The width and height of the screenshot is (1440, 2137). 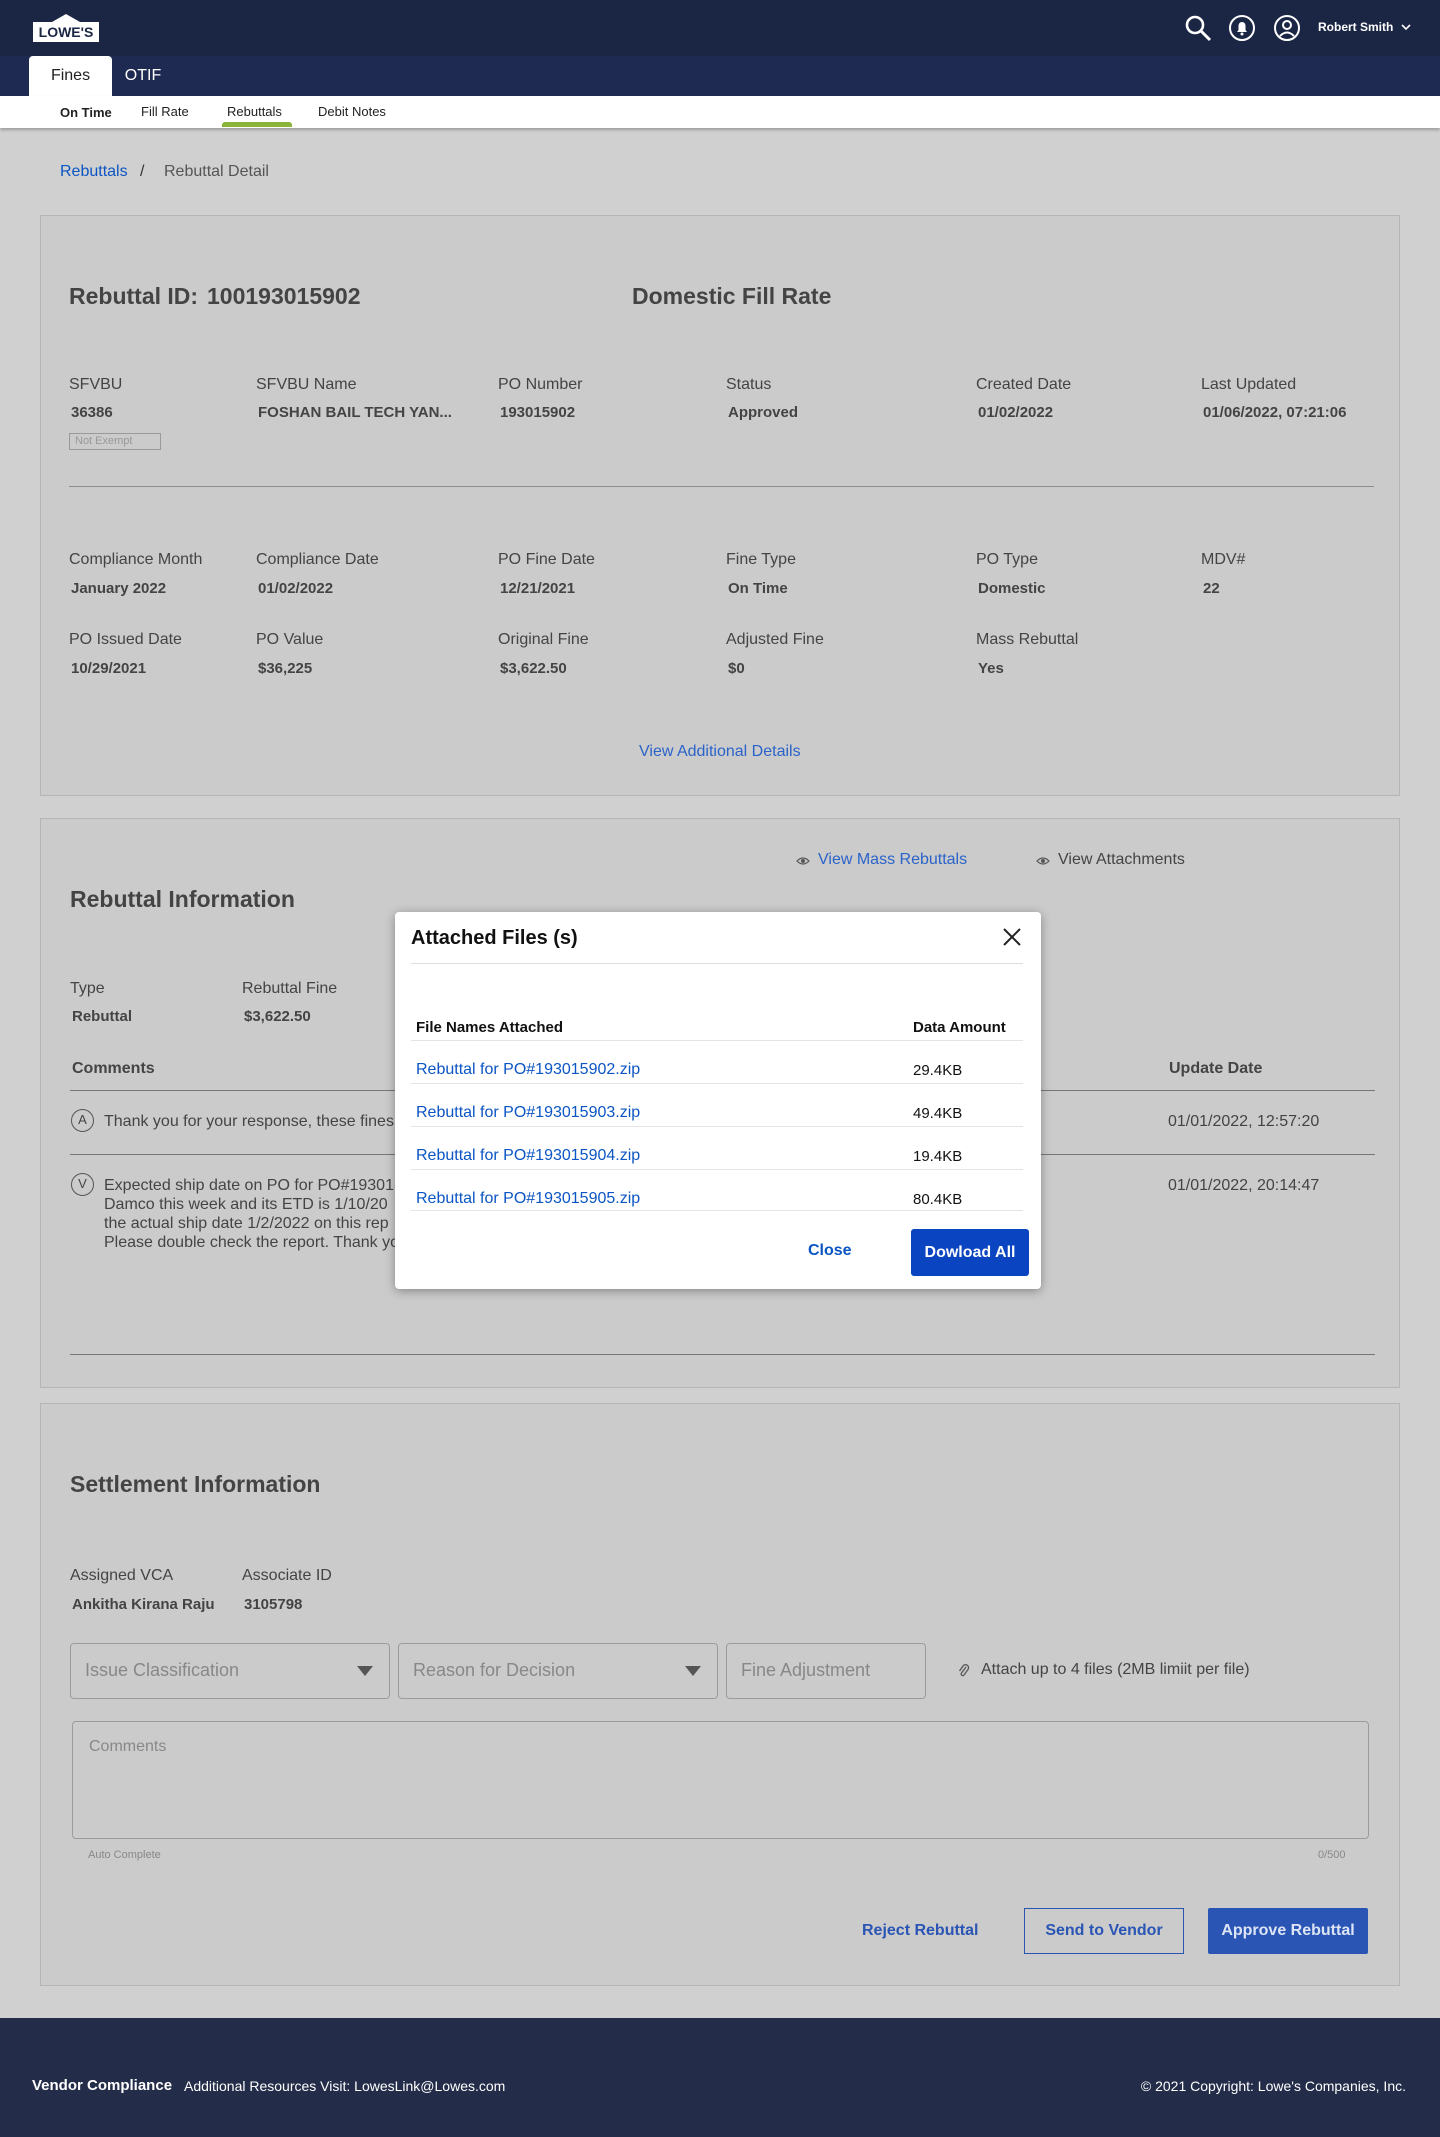 I want to click on po-fine-date-value: 12/21/2021, so click(x=538, y=588).